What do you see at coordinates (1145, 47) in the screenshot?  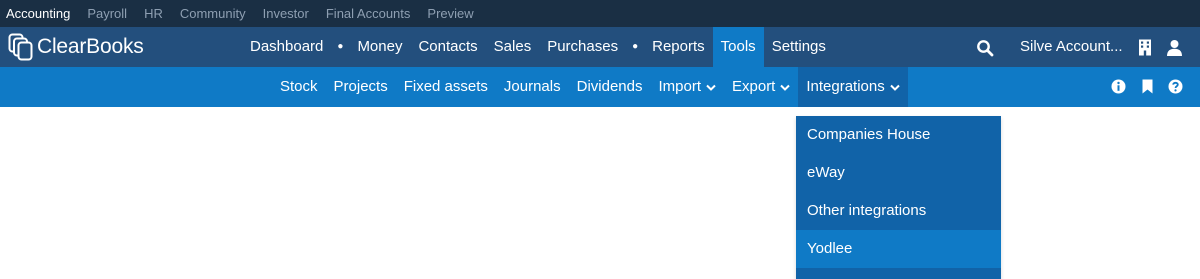 I see `building-icon` at bounding box center [1145, 47].